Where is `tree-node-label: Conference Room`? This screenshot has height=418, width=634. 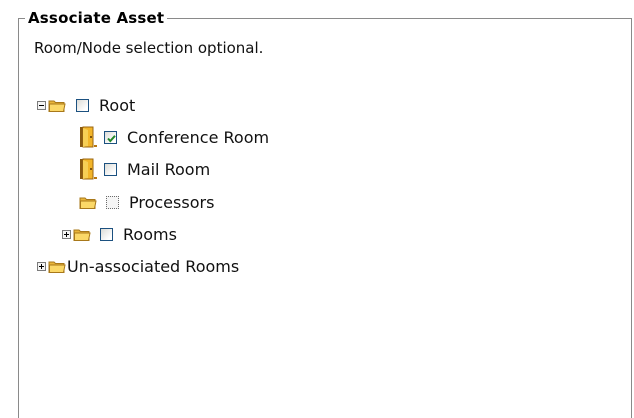 tree-node-label: Conference Room is located at coordinates (198, 137).